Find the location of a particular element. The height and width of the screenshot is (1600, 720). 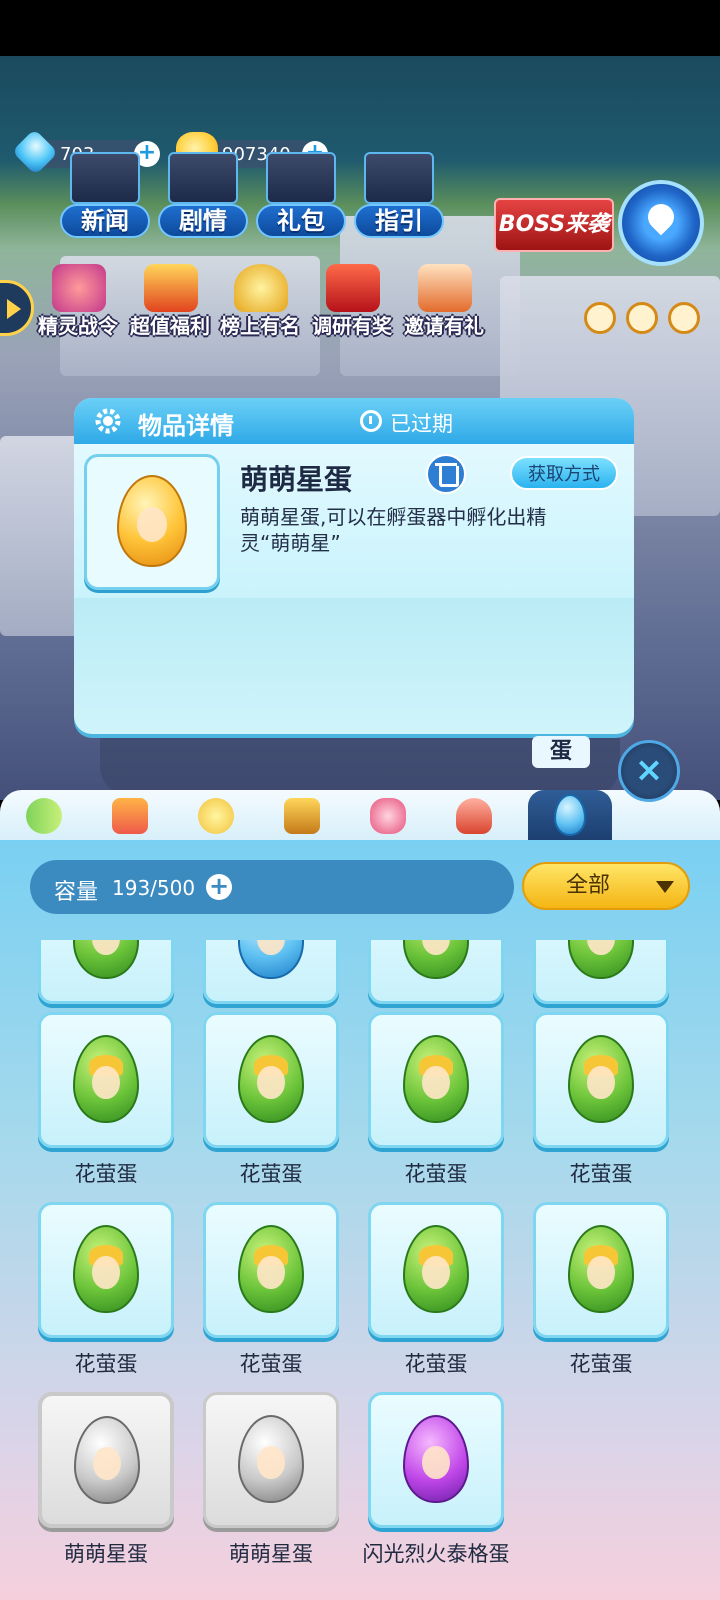

leaderboard-button: 榜上有名 is located at coordinates (260, 300).